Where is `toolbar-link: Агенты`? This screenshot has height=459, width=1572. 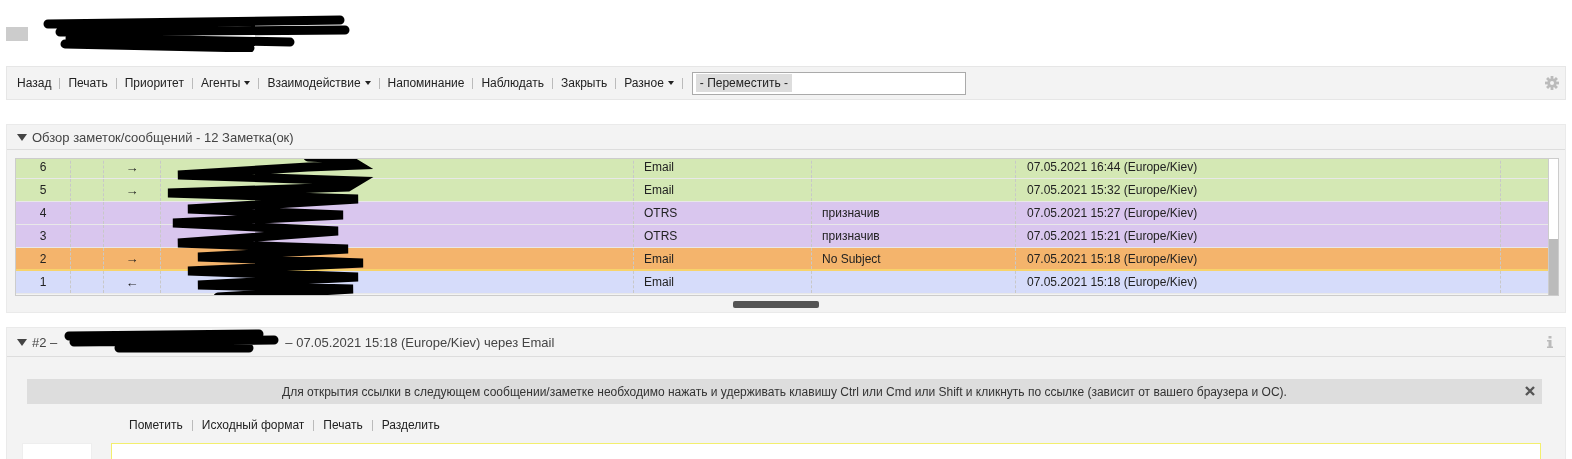 toolbar-link: Агенты is located at coordinates (225, 83).